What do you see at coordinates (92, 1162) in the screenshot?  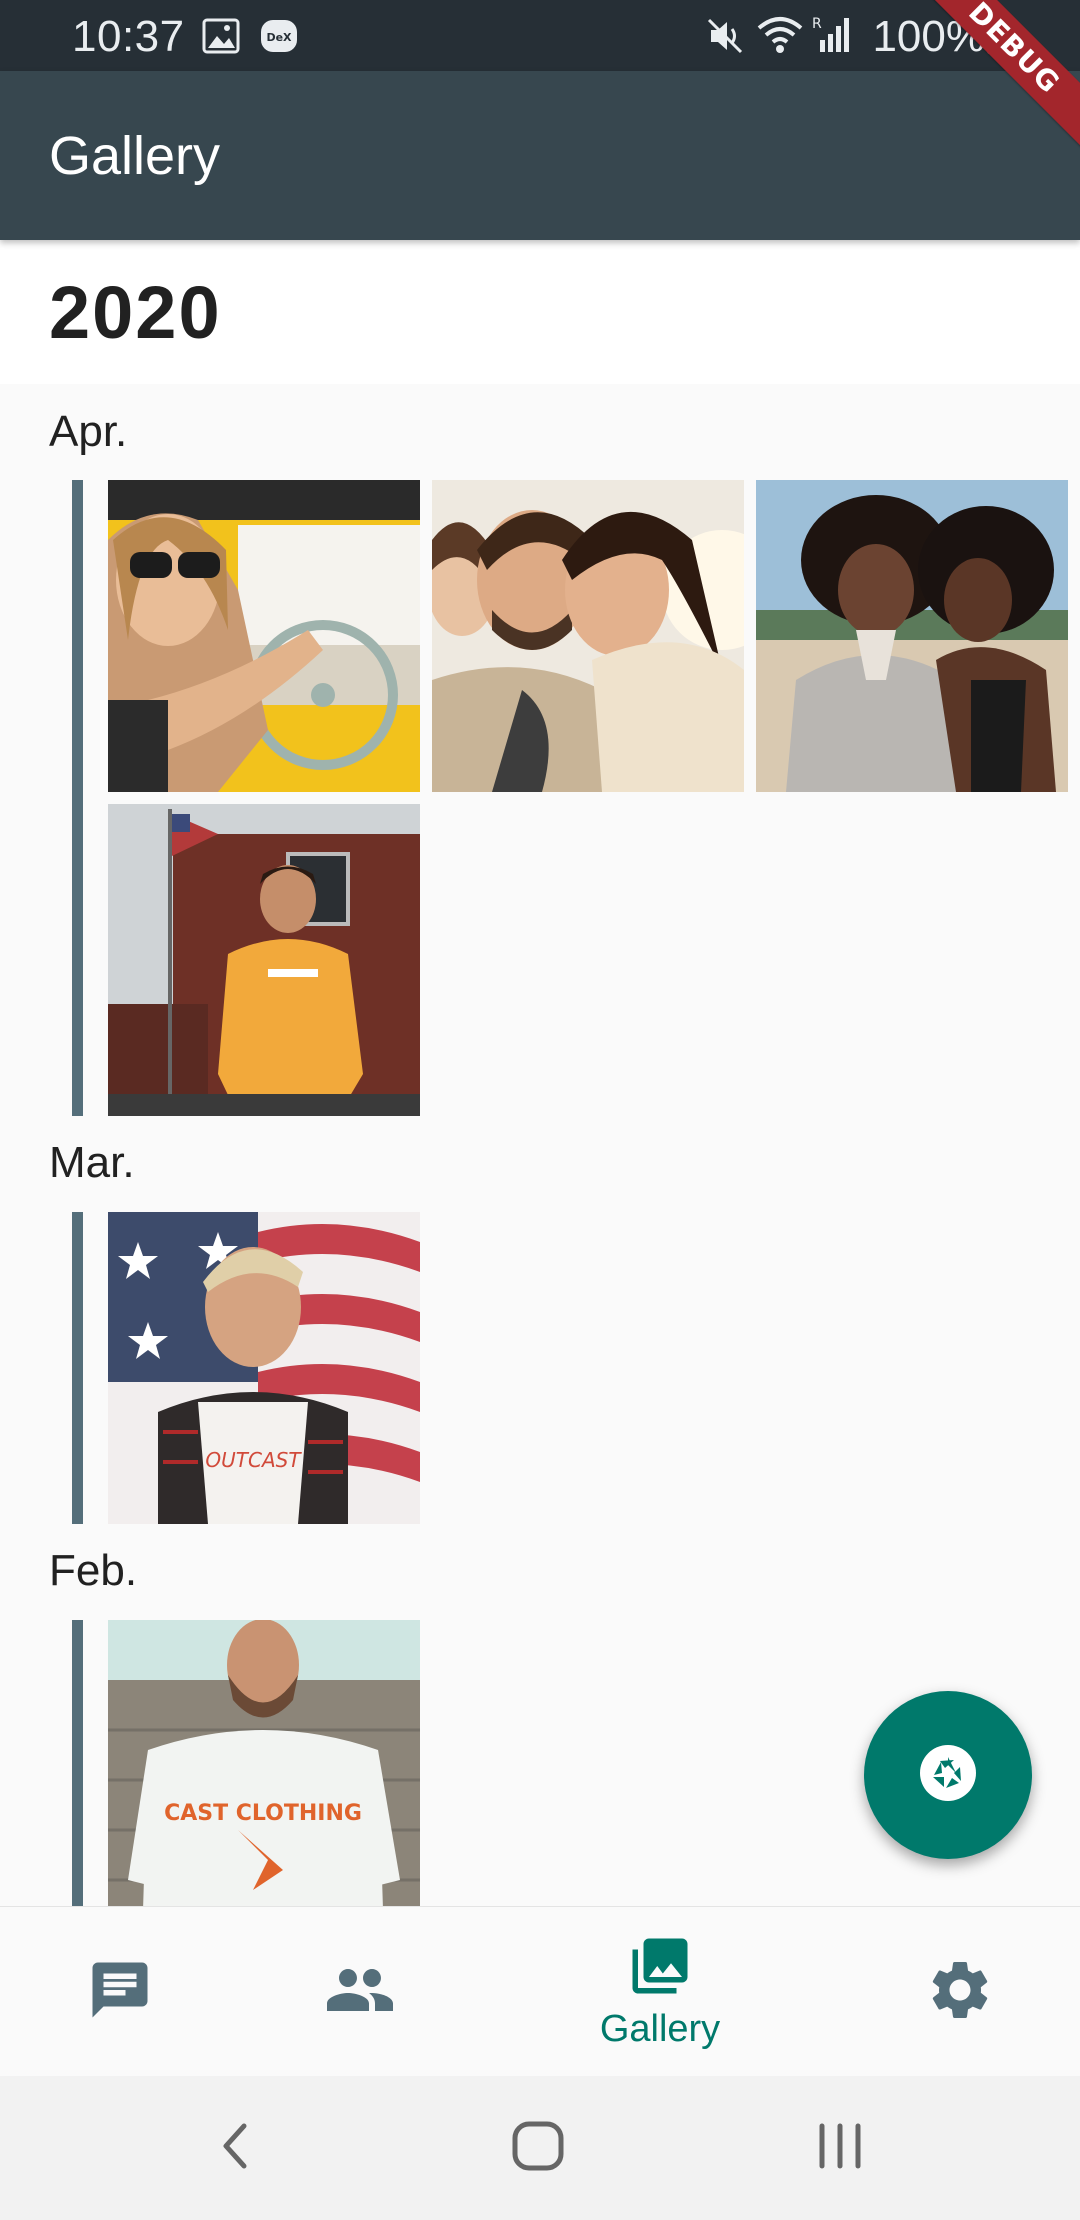 I see `month-label-mar: Mar.` at bounding box center [92, 1162].